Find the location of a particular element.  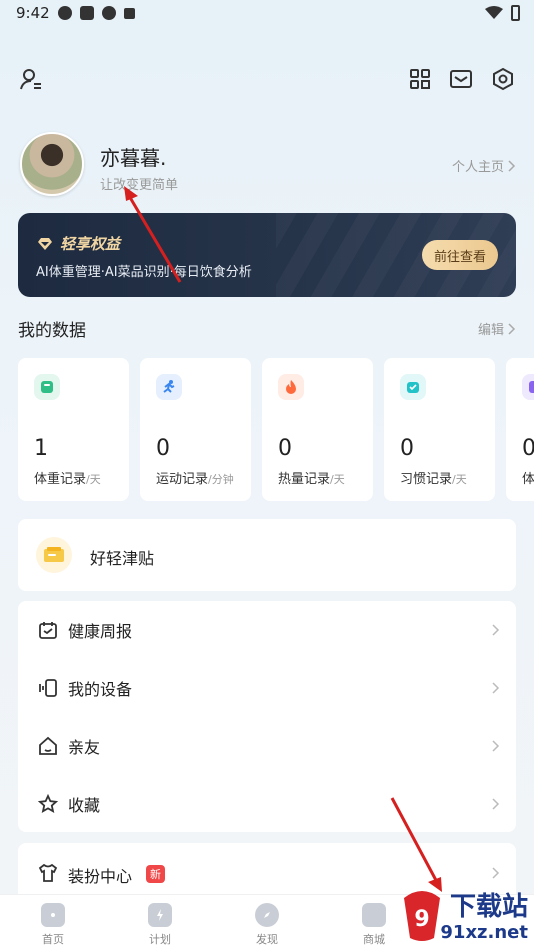

stat-card-weight: 1 体重记录/天 is located at coordinates (73, 429).